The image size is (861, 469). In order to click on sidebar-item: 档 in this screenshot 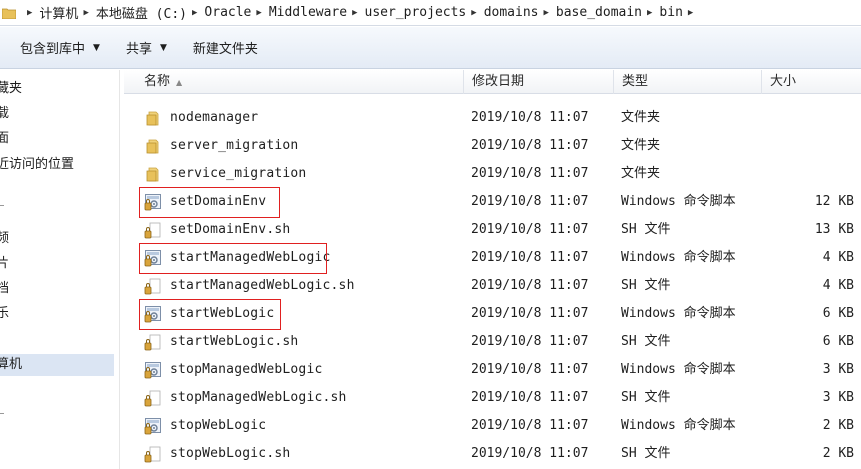, I will do `click(4, 289)`.